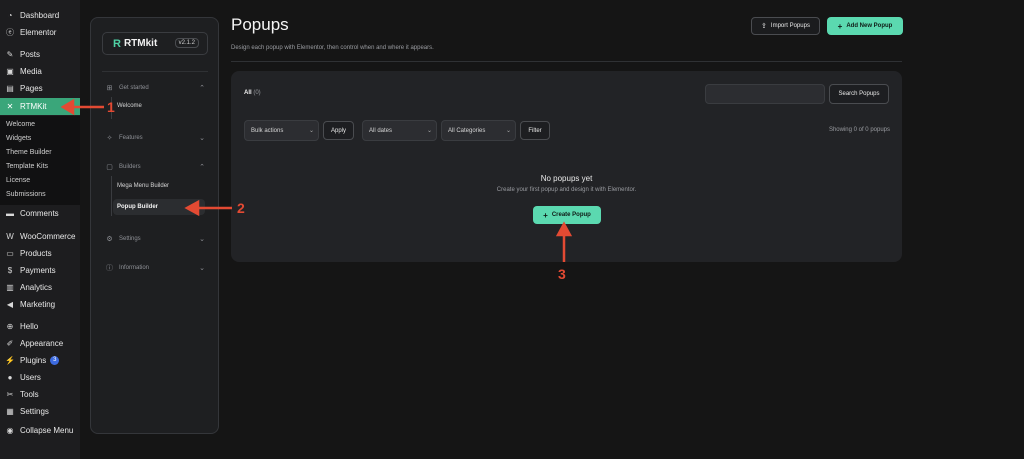 The width and height of the screenshot is (1024, 459). I want to click on annotation-number-1: 1, so click(111, 107).